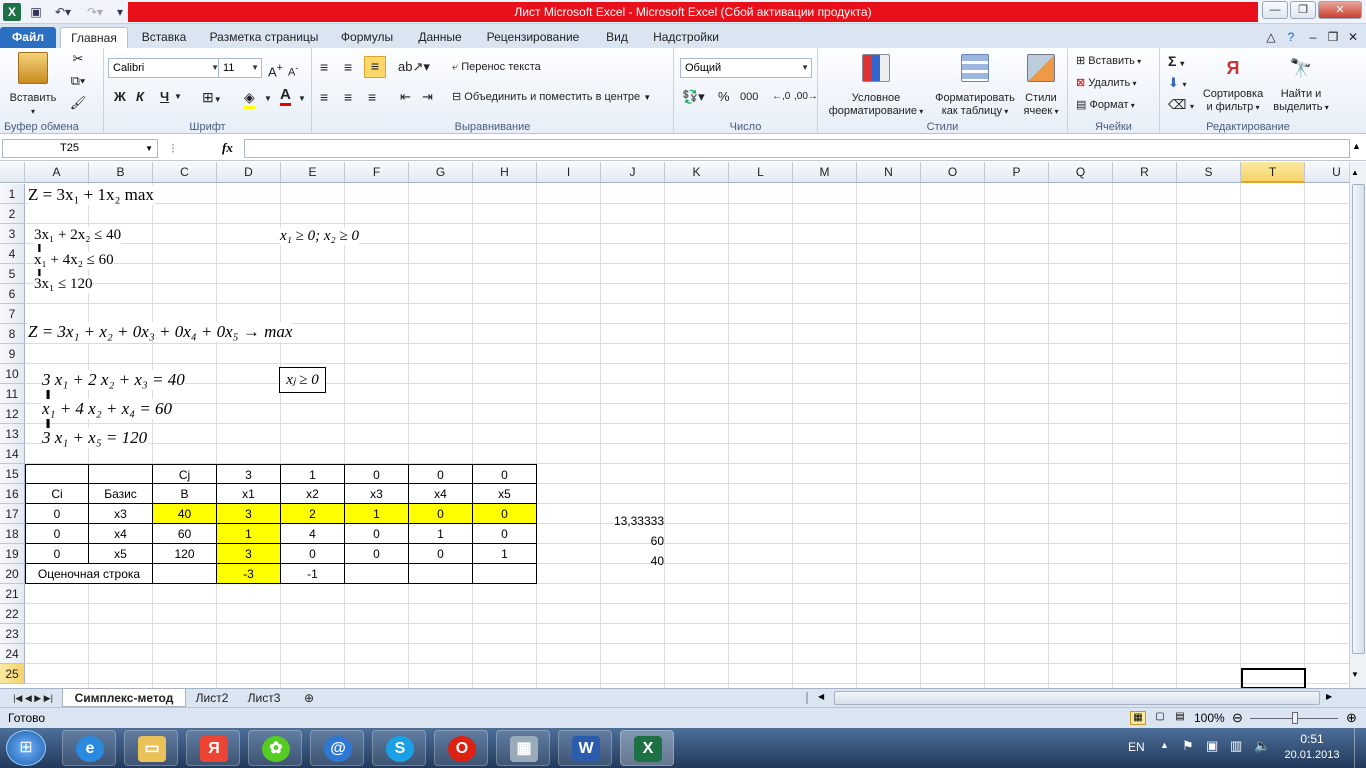 This screenshot has height=768, width=1366. I want to click on row-header-16: 16, so click(12, 494).